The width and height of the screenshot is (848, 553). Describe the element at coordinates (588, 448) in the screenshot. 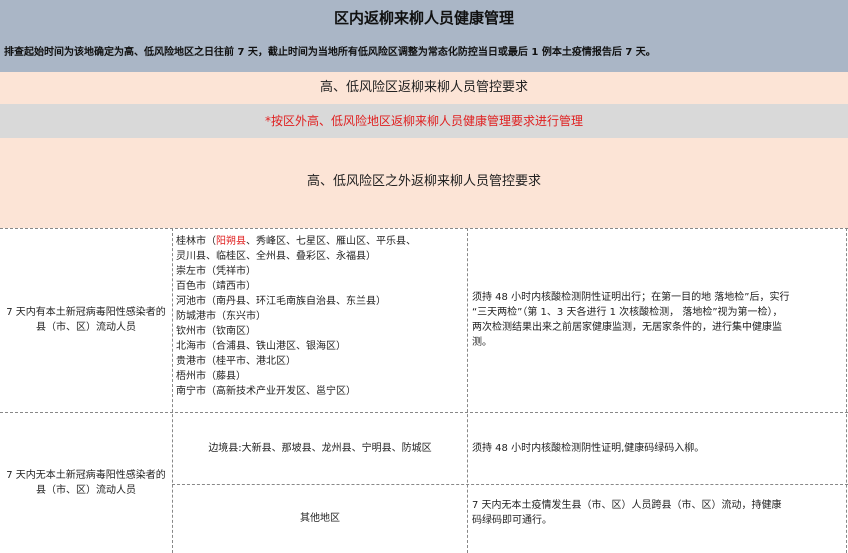

I see `border-requirement-text: 须持 48 小时内核酸检测阴性证明,健康码绿码入柳。` at that location.